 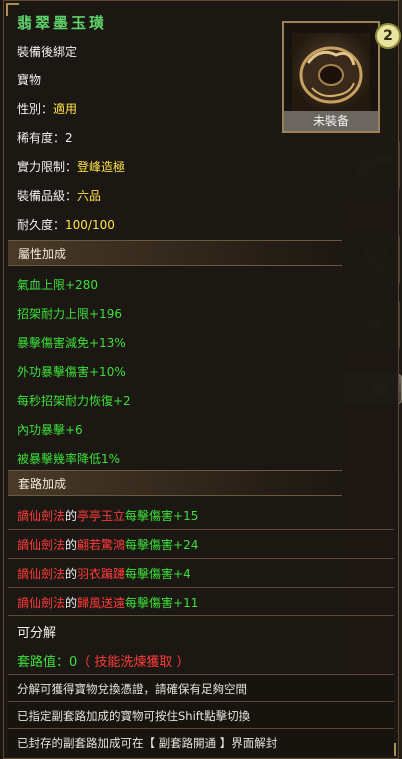 What do you see at coordinates (69, 138) in the screenshot?
I see `rarity-value: 2` at bounding box center [69, 138].